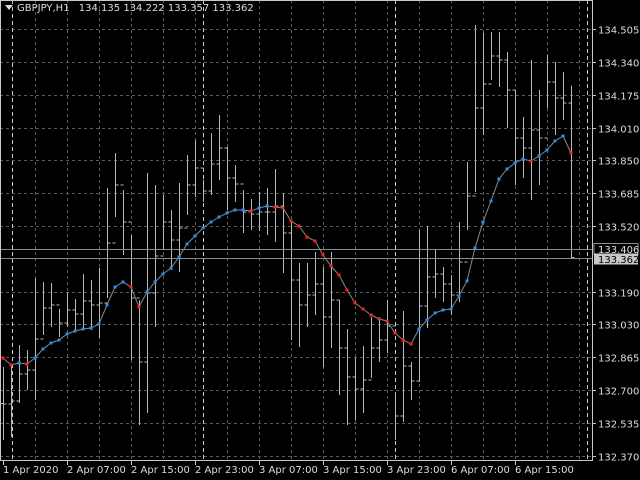 This screenshot has height=480, width=640. Describe the element at coordinates (618, 162) in the screenshot. I see `price-tick-label: 133.850` at that location.